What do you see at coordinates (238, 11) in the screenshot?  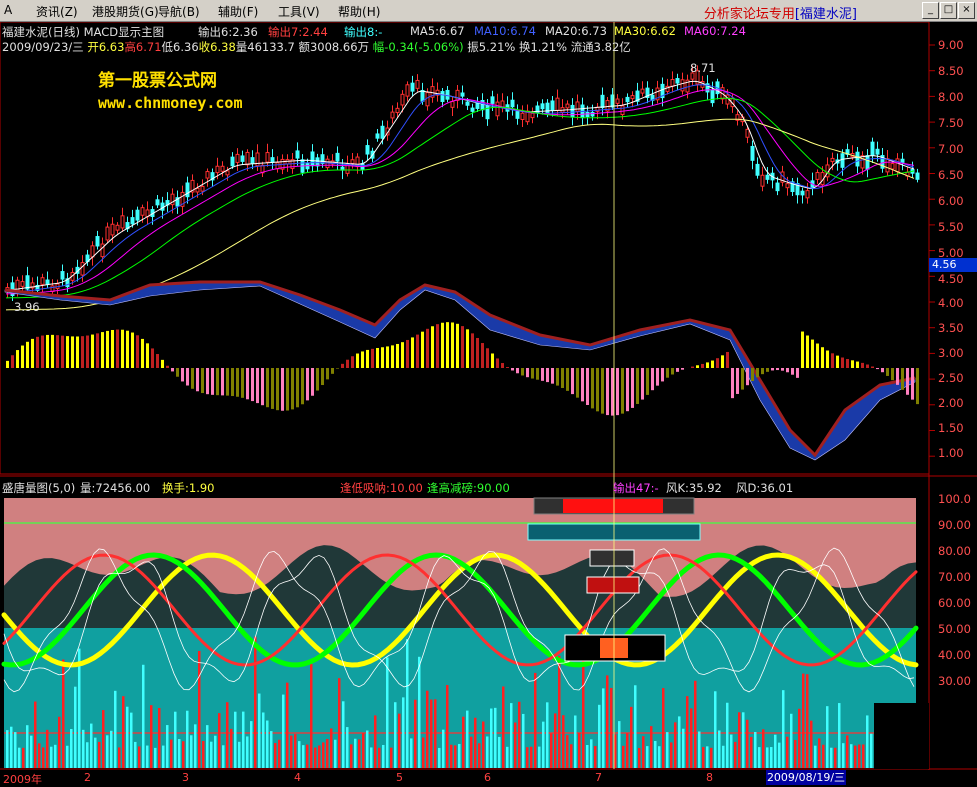 I see `menu-assist: 辅助(F)` at bounding box center [238, 11].